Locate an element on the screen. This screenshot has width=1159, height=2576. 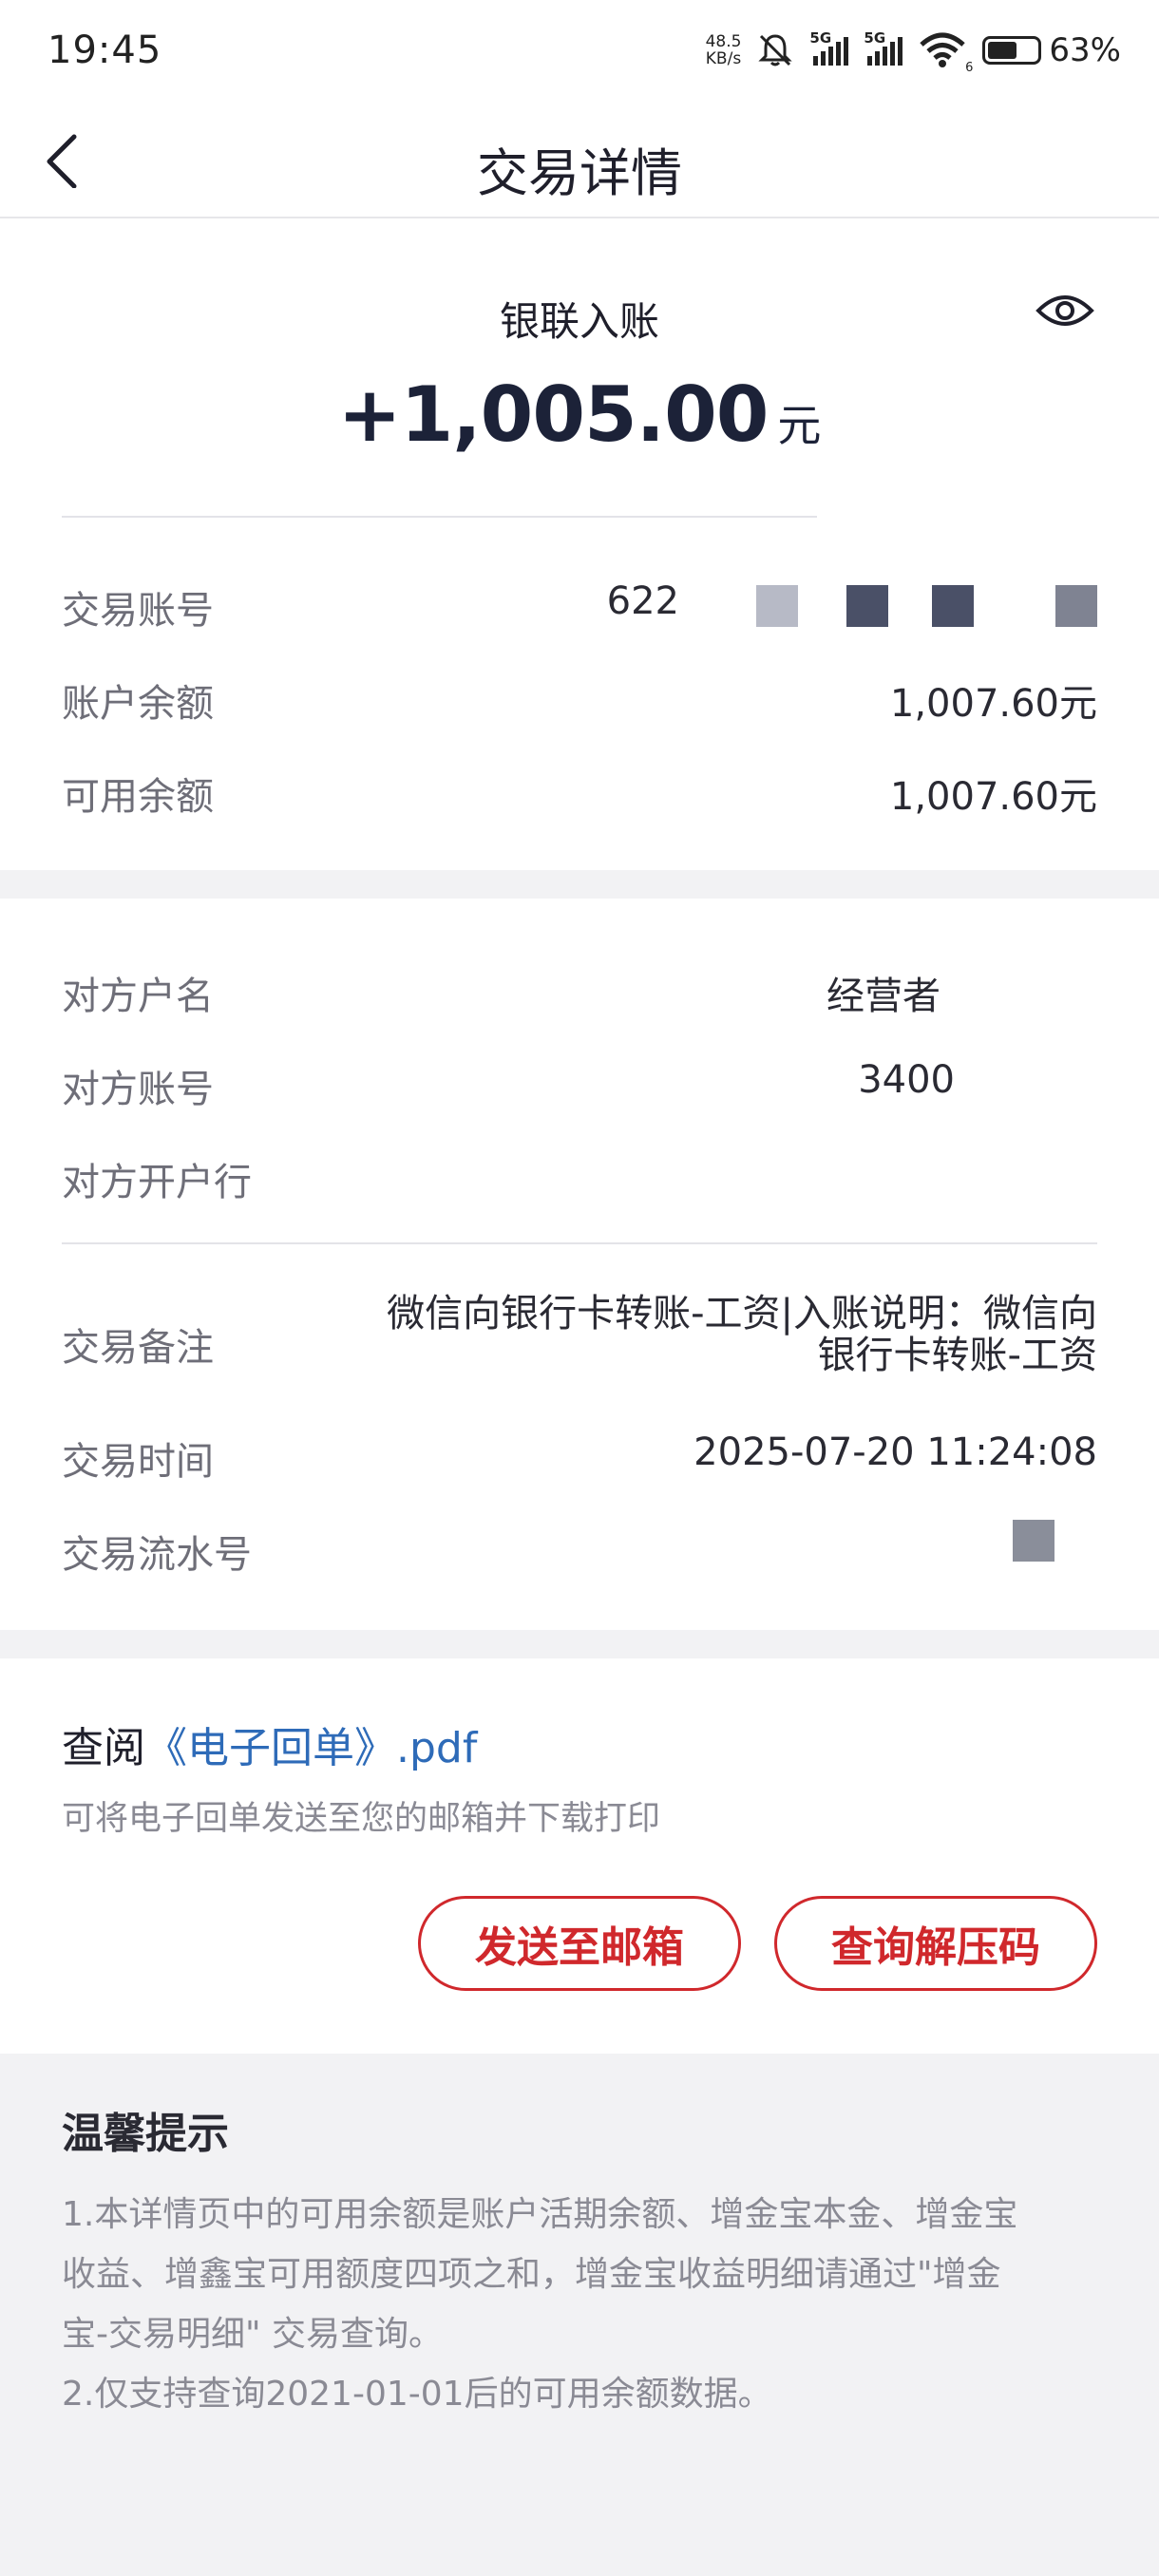
tips-line-3: 宝-交易明细" 交易查询。 is located at coordinates (252, 2334).